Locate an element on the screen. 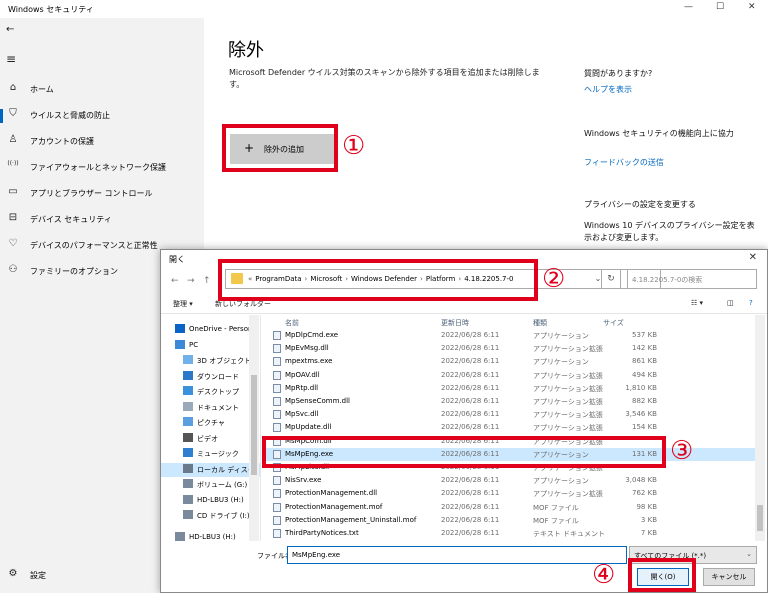  column-header-size: サイズ is located at coordinates (613, 323).